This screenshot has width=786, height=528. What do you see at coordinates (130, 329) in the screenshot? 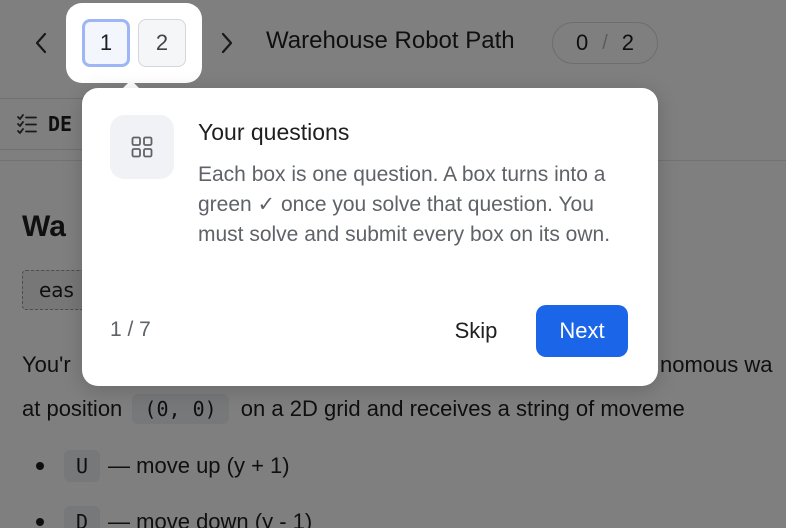
I see `tour-step-counter: 1 / 7` at bounding box center [130, 329].